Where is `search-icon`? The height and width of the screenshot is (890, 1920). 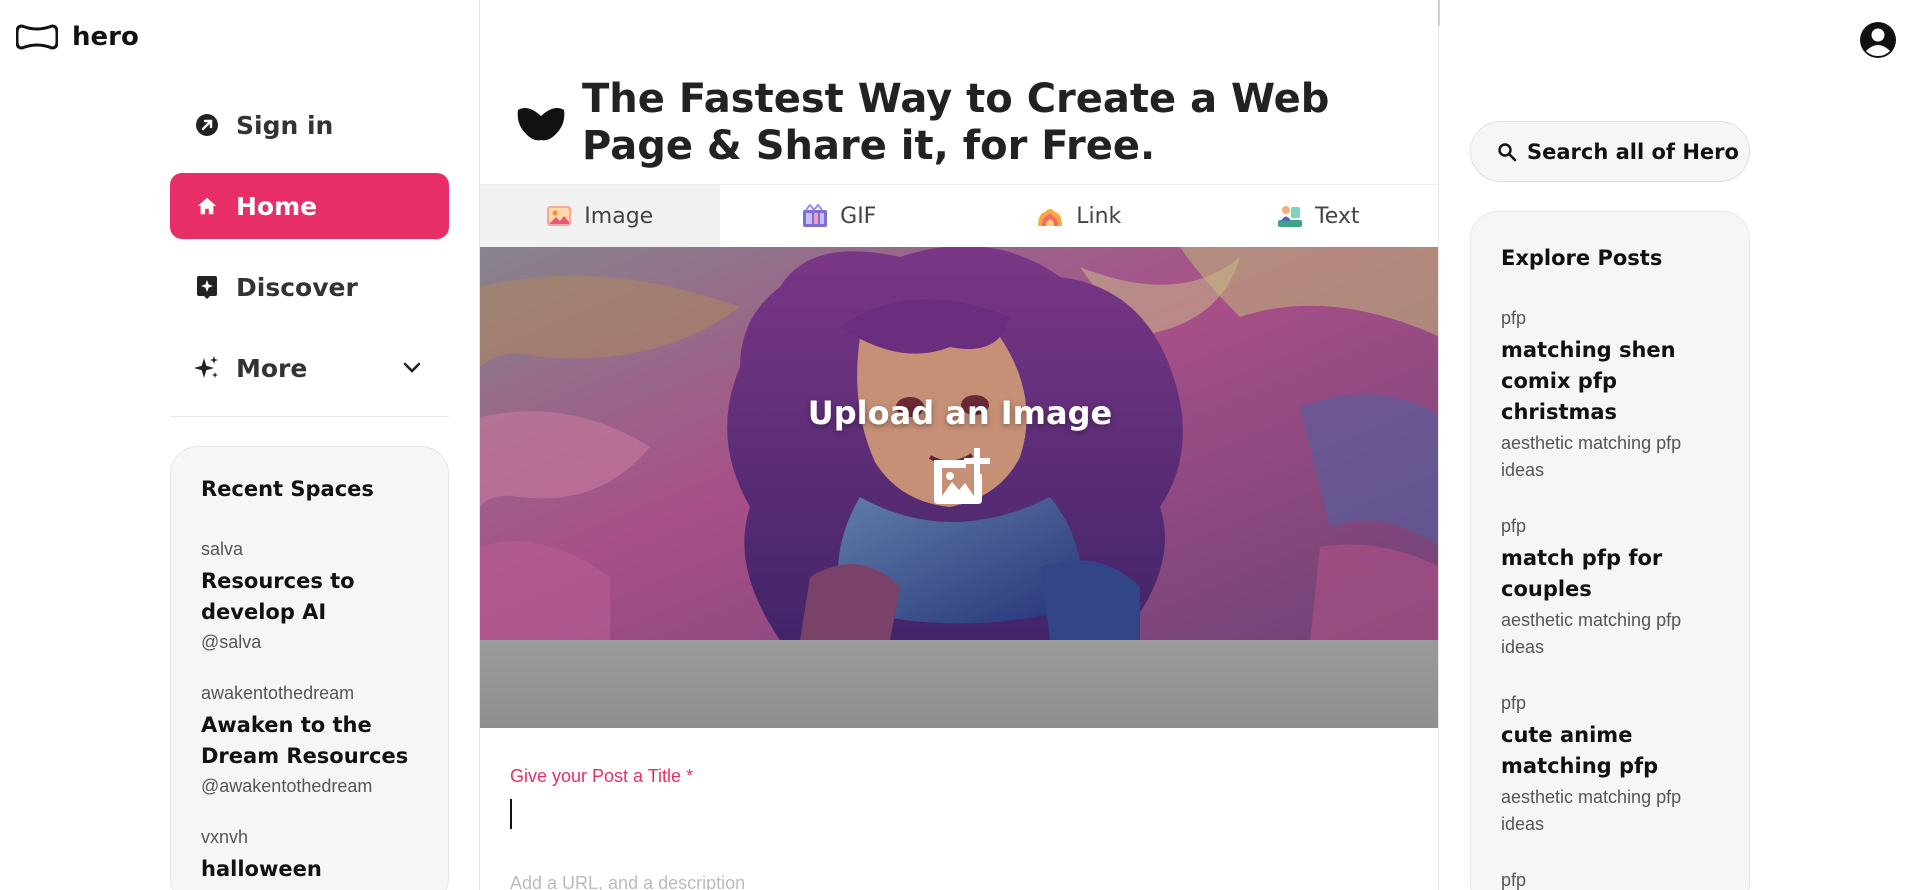
search-icon is located at coordinates (1507, 151).